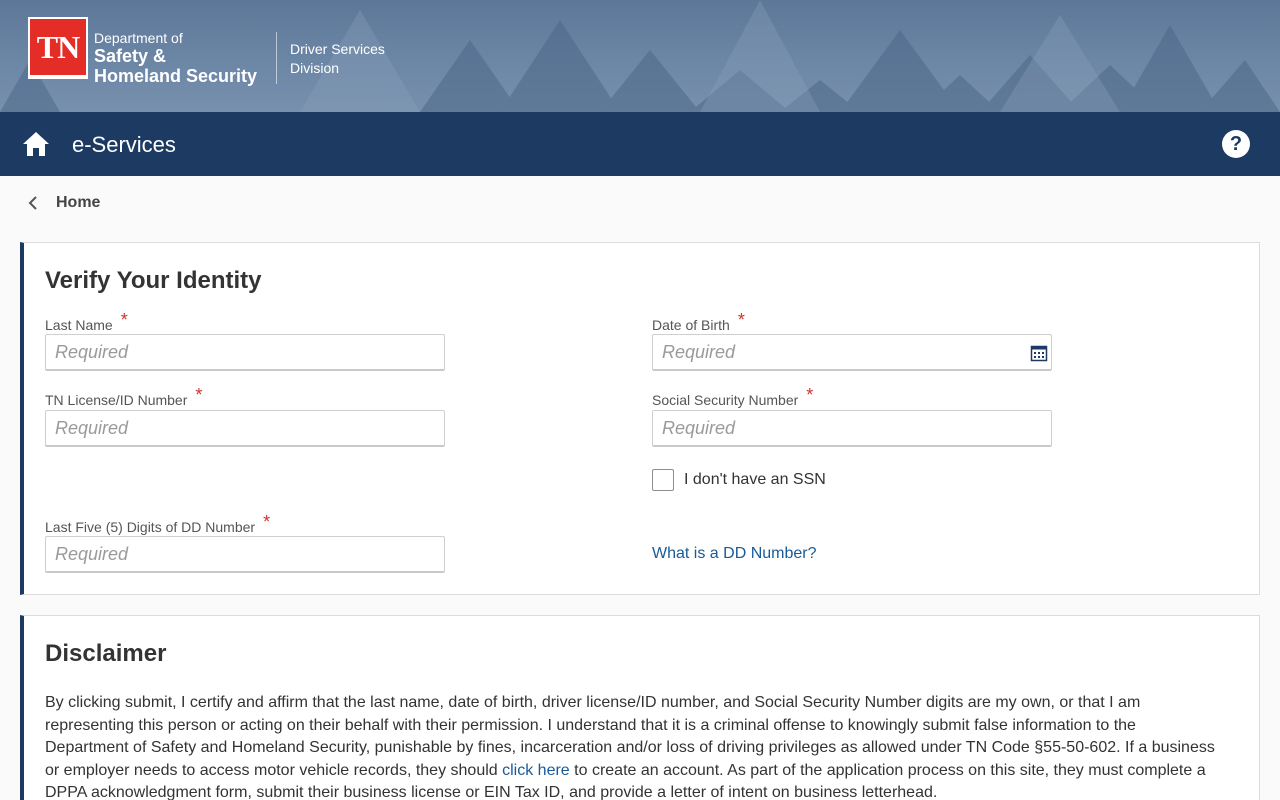 This screenshot has width=1280, height=800. What do you see at coordinates (663, 480) in the screenshot?
I see `no-ssn-checkbox` at bounding box center [663, 480].